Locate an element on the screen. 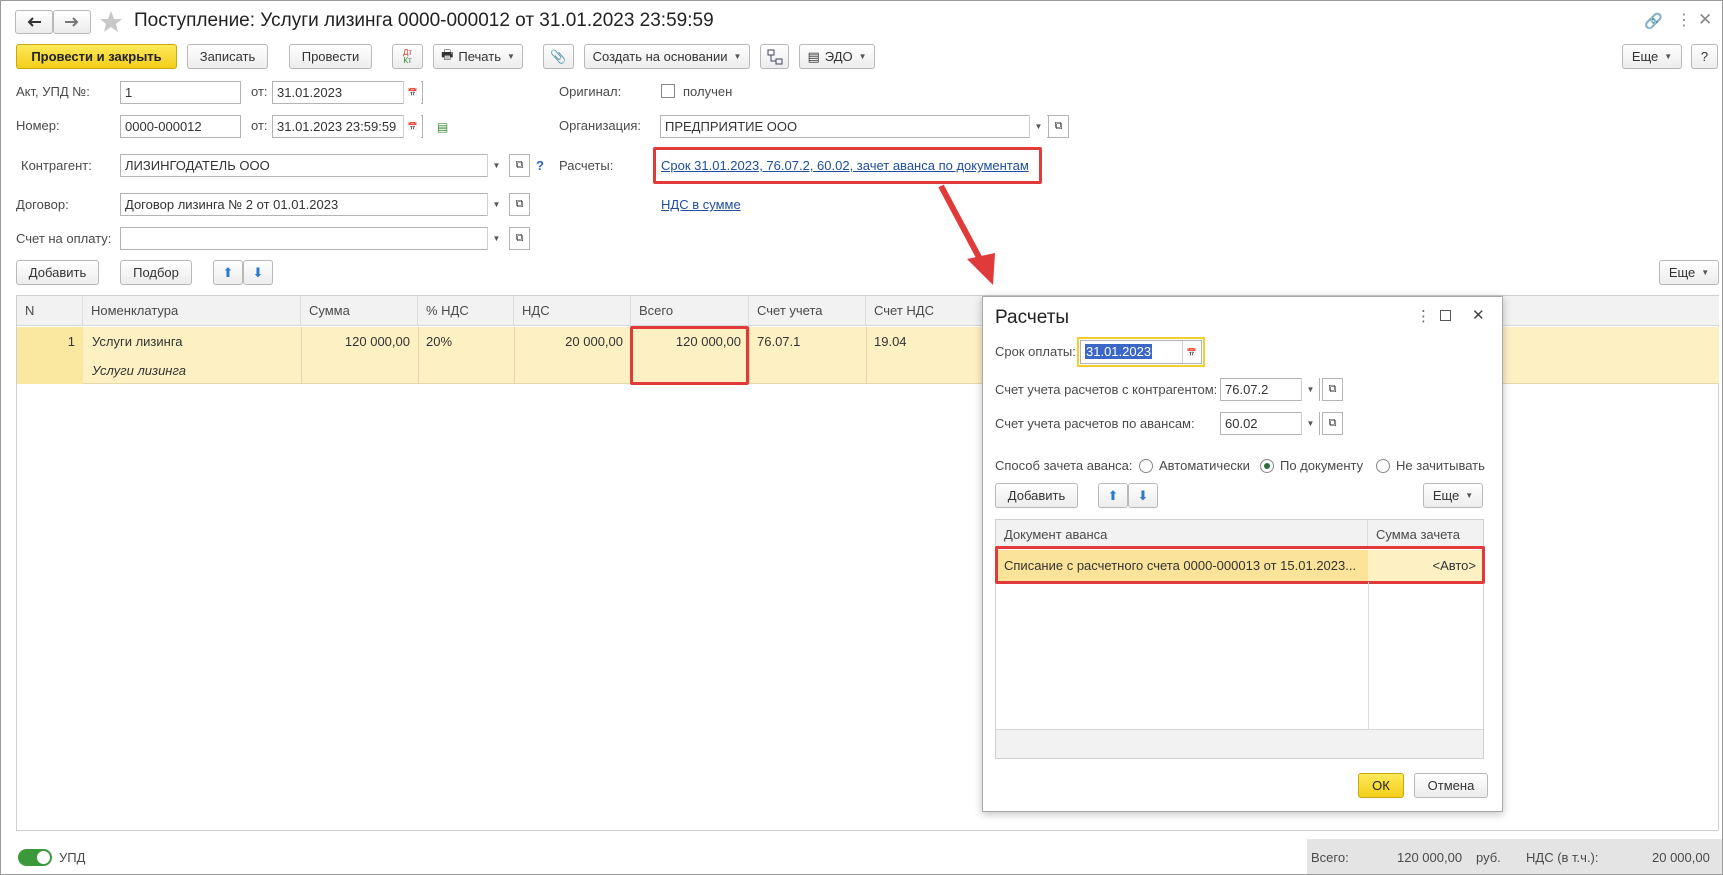 The image size is (1723, 875). number-date-field: 31.01.2023 23:59:59 is located at coordinates (347, 126).